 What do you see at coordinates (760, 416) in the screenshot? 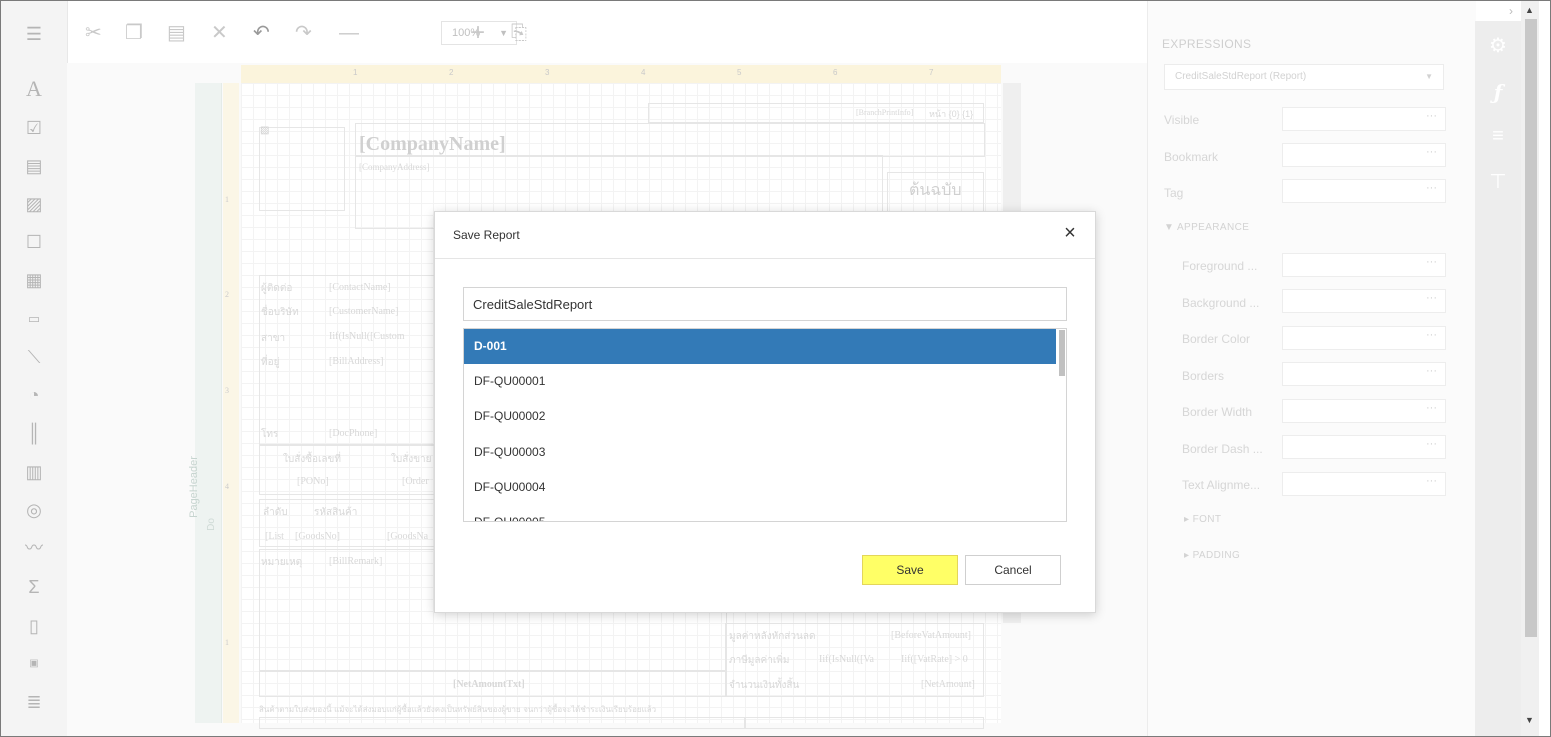
I see `list-item: DF-QU00002` at bounding box center [760, 416].